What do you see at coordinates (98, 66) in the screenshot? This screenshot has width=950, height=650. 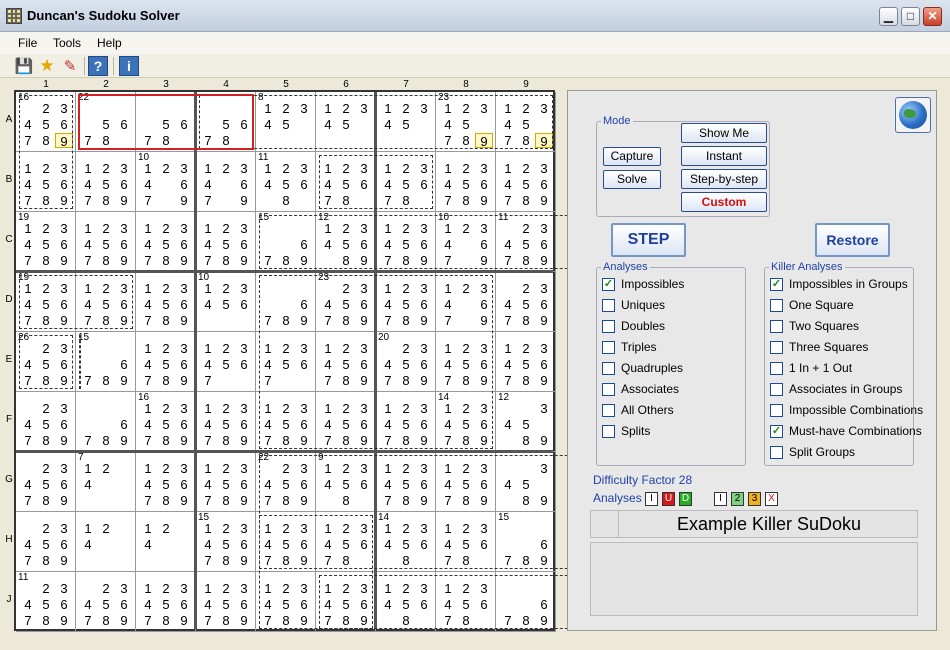 I see `help-icon: ?` at bounding box center [98, 66].